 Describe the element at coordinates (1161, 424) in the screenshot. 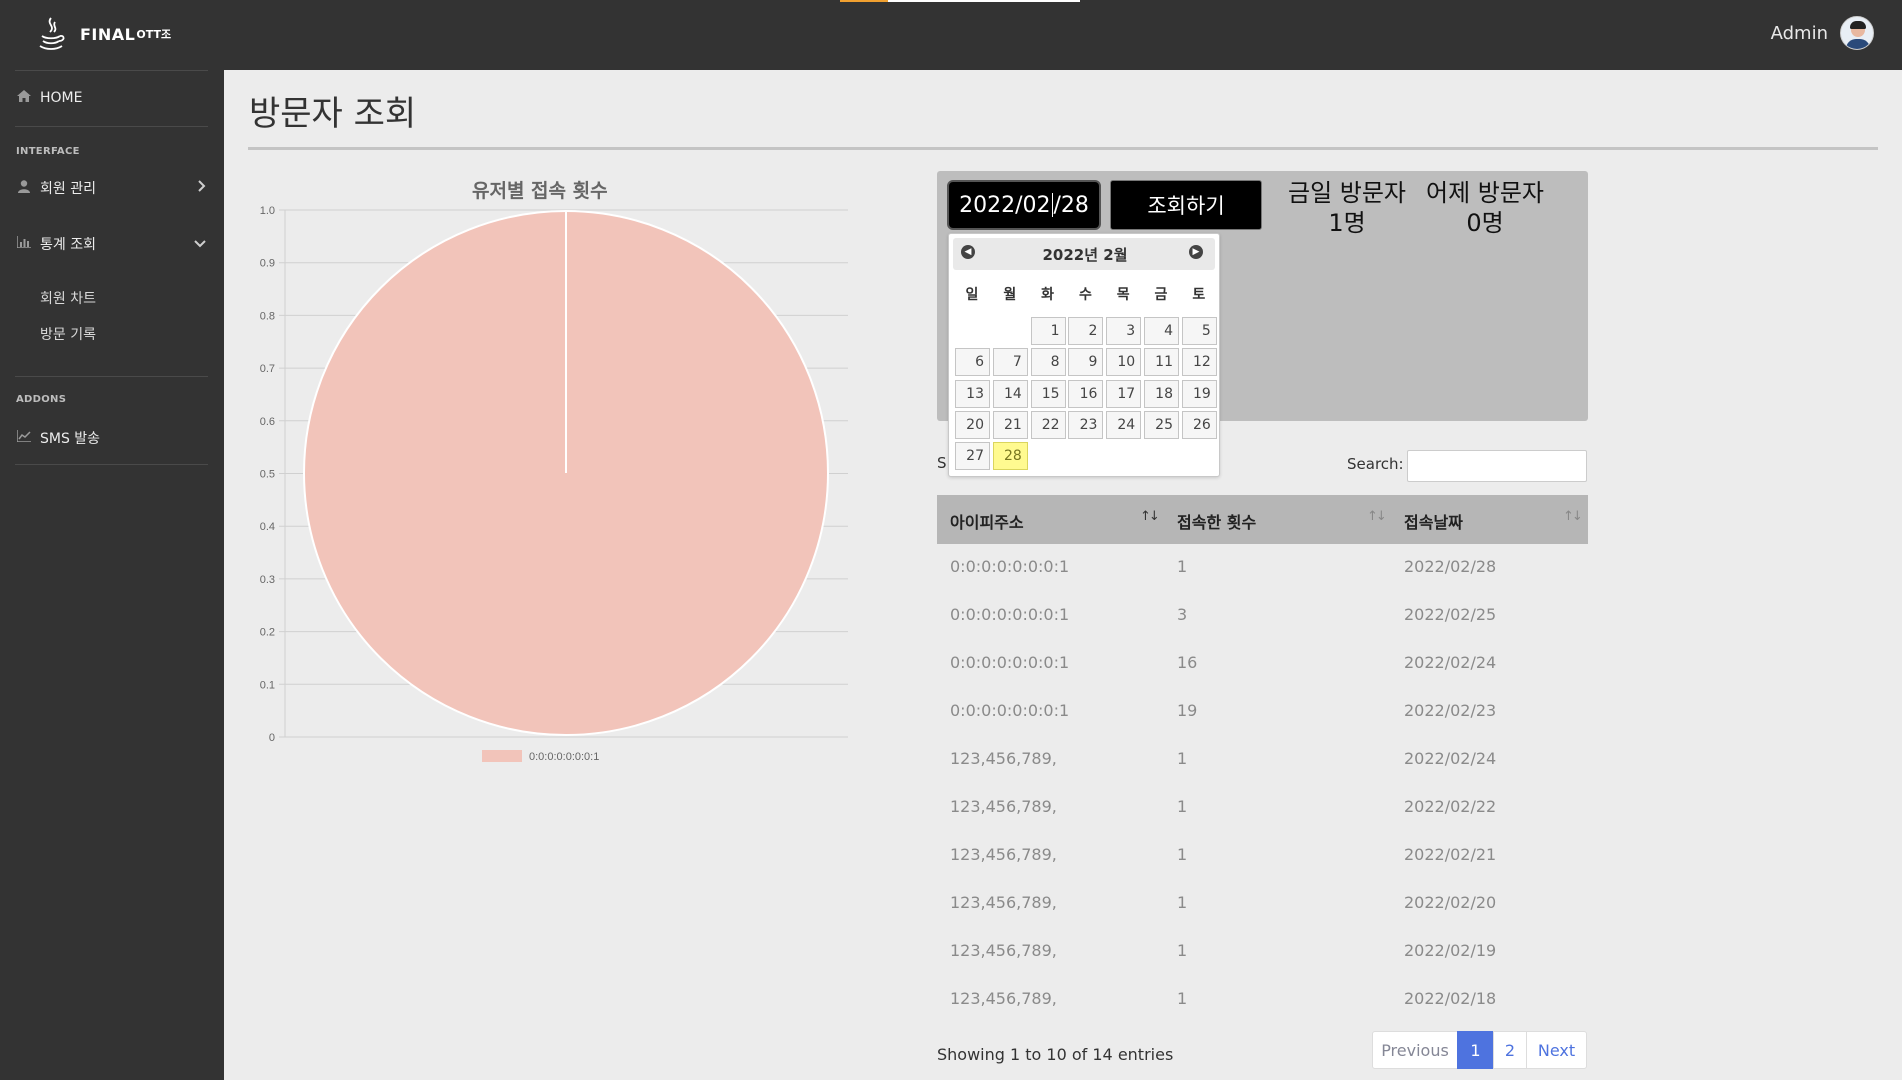

I see `calendar-day: 25` at that location.